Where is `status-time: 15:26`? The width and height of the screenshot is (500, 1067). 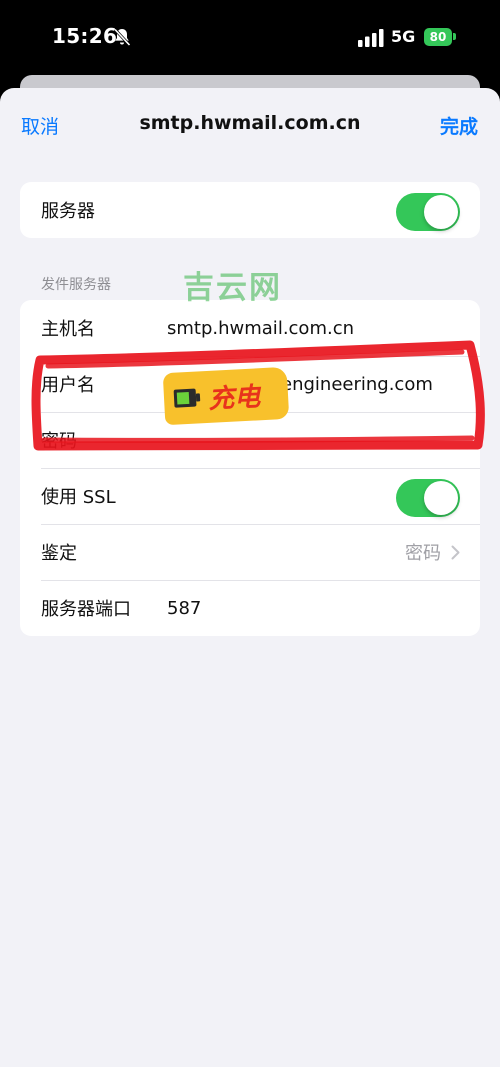 status-time: 15:26 is located at coordinates (85, 36).